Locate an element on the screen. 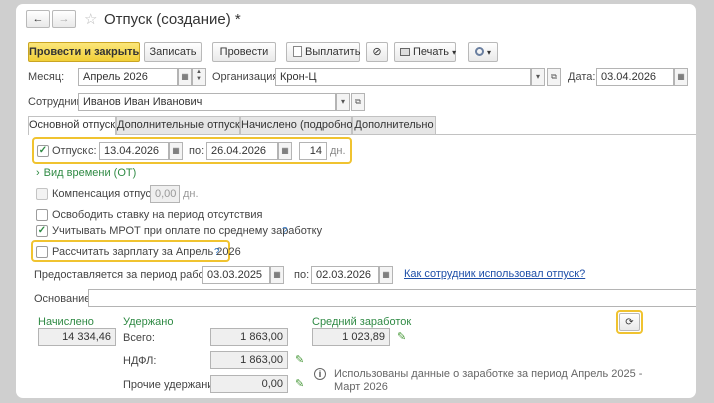 The height and width of the screenshot is (403, 714). period-to-calendar-button: ▦ is located at coordinates (386, 275).